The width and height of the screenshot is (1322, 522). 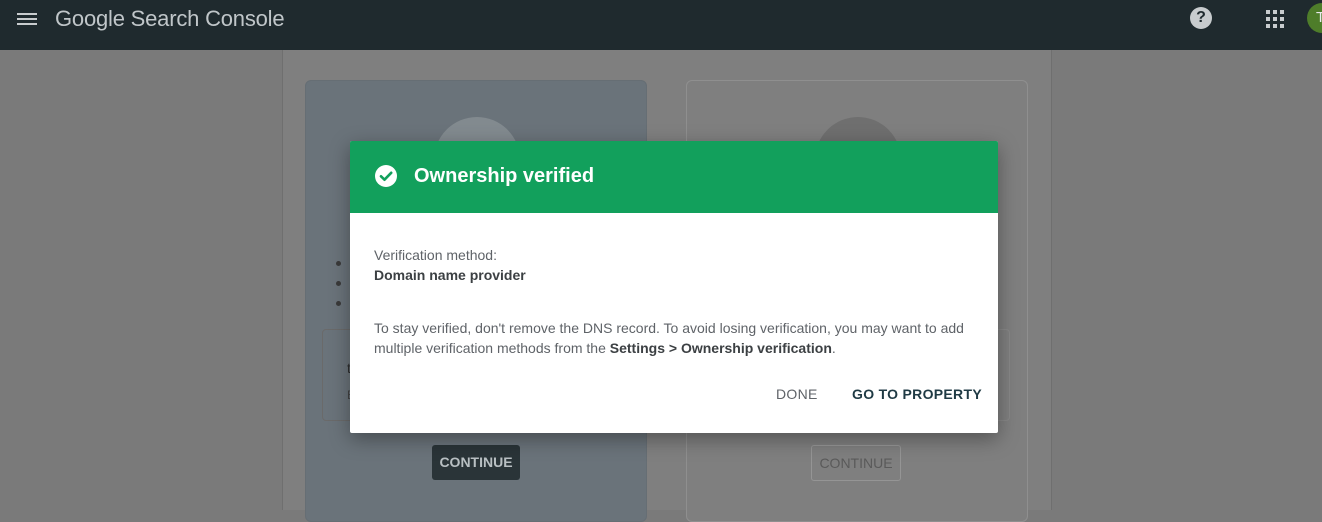 I want to click on check-circle-icon, so click(x=386, y=176).